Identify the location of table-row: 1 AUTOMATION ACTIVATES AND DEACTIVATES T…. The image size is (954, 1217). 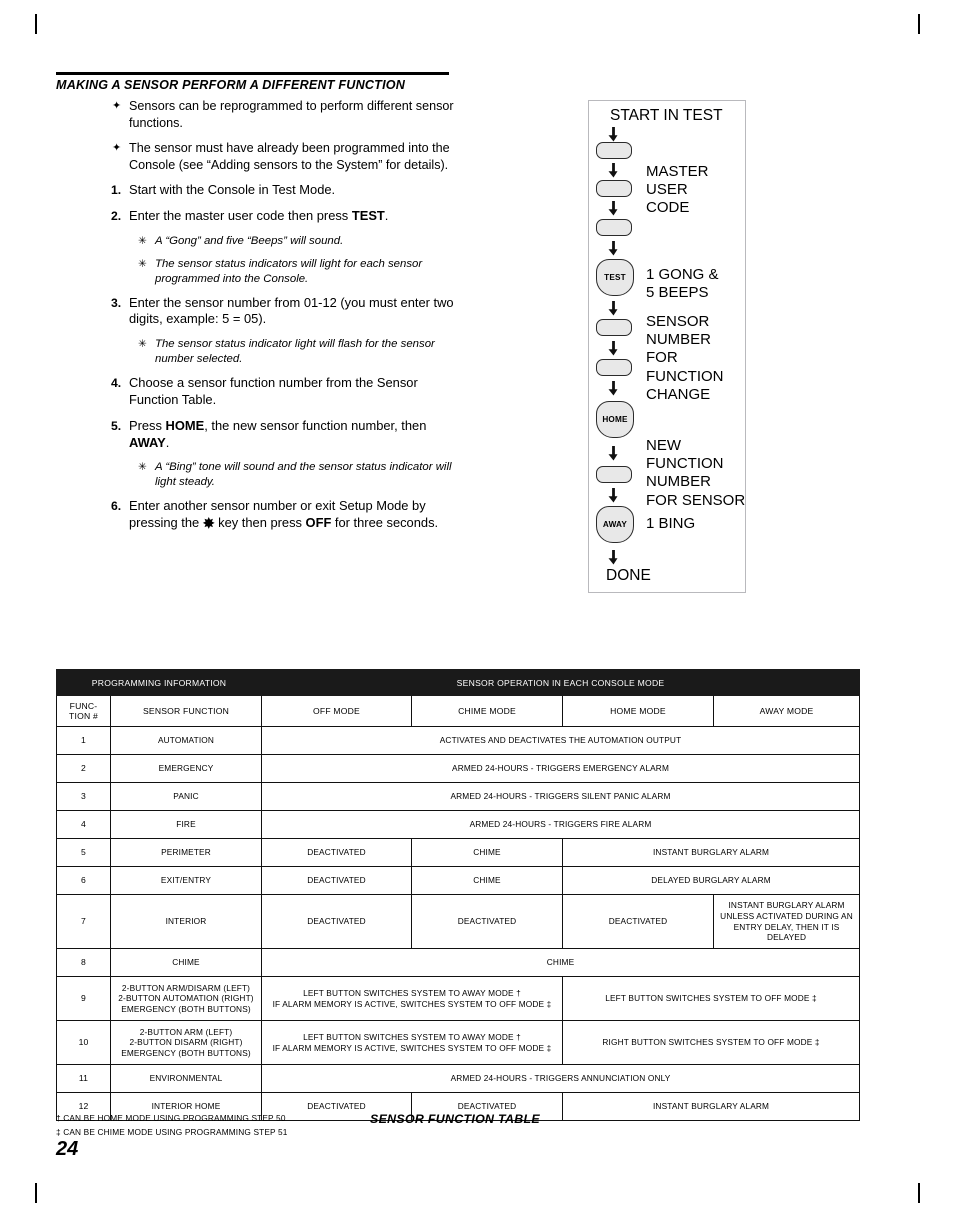
(458, 740).